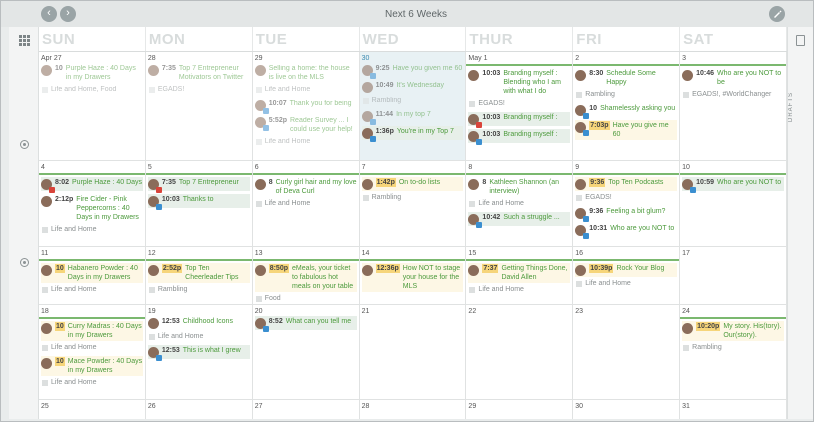  I want to click on day-cell: 16 10:39p Rock Your Blog Life and Home, so click(627, 276).